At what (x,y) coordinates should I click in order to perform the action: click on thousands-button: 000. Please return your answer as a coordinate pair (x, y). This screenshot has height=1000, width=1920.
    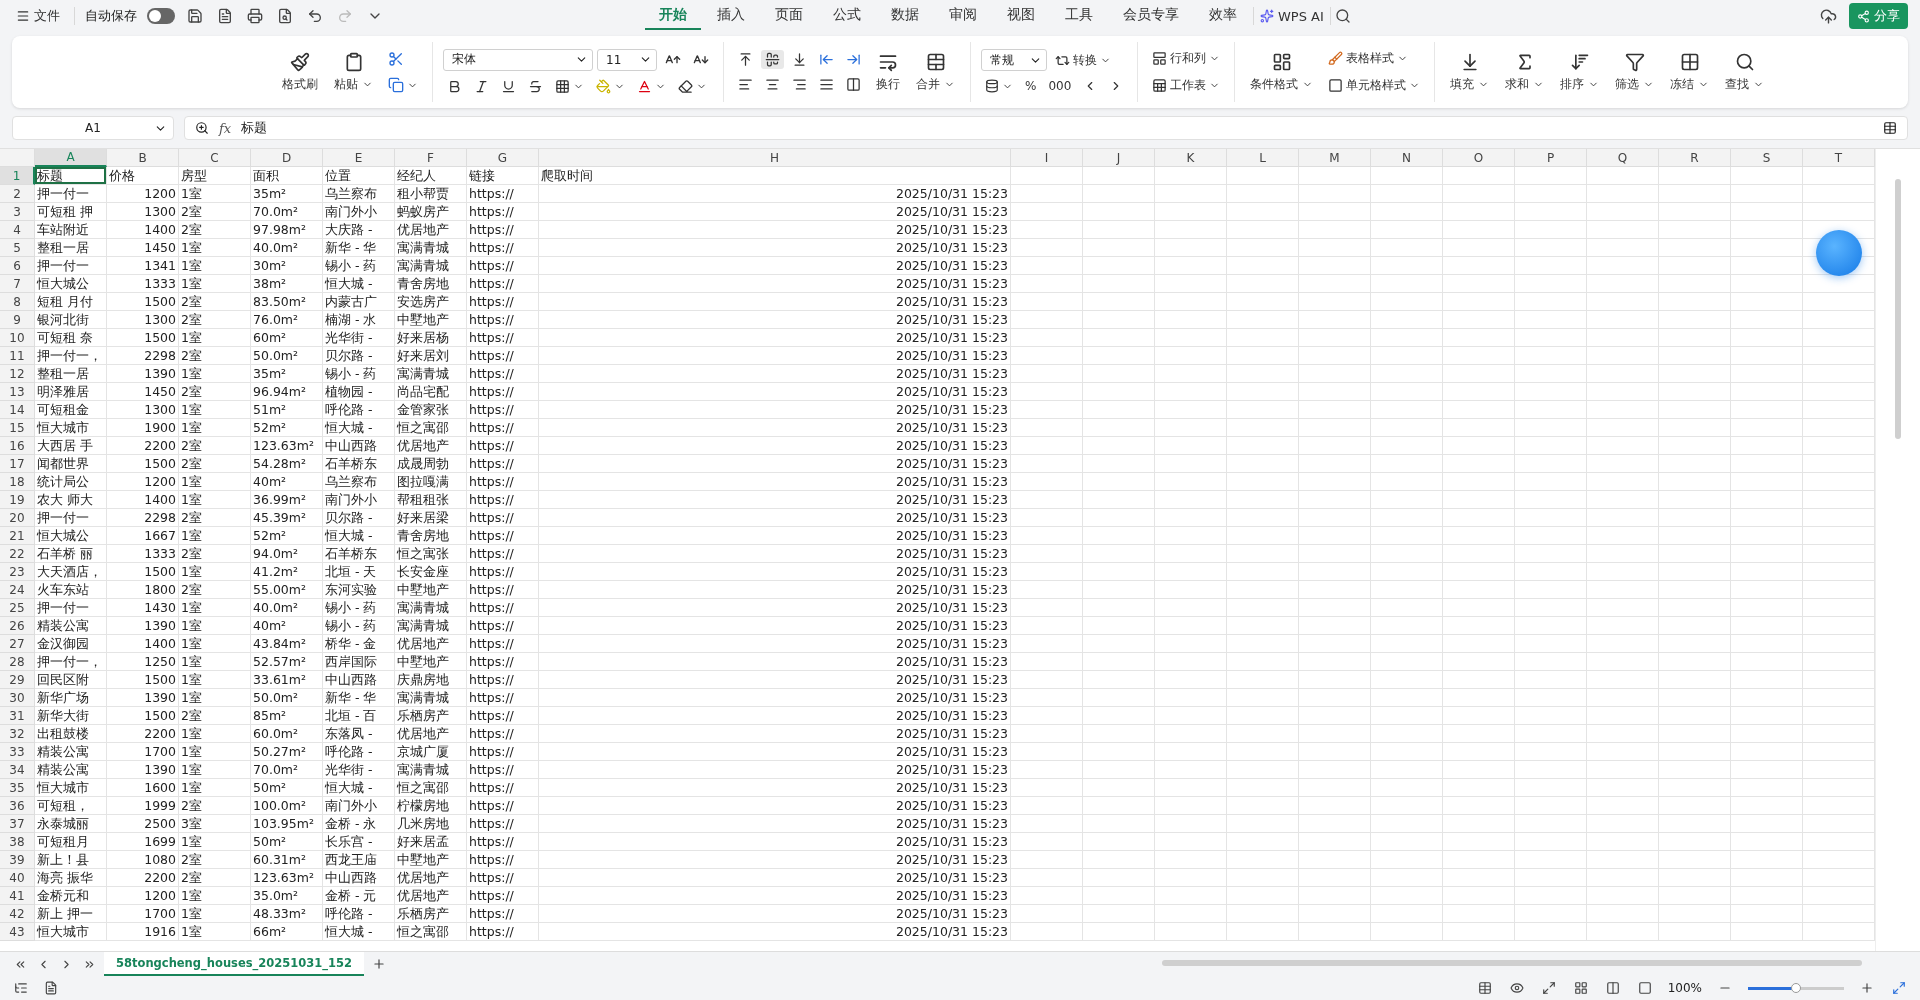
    Looking at the image, I should click on (1060, 86).